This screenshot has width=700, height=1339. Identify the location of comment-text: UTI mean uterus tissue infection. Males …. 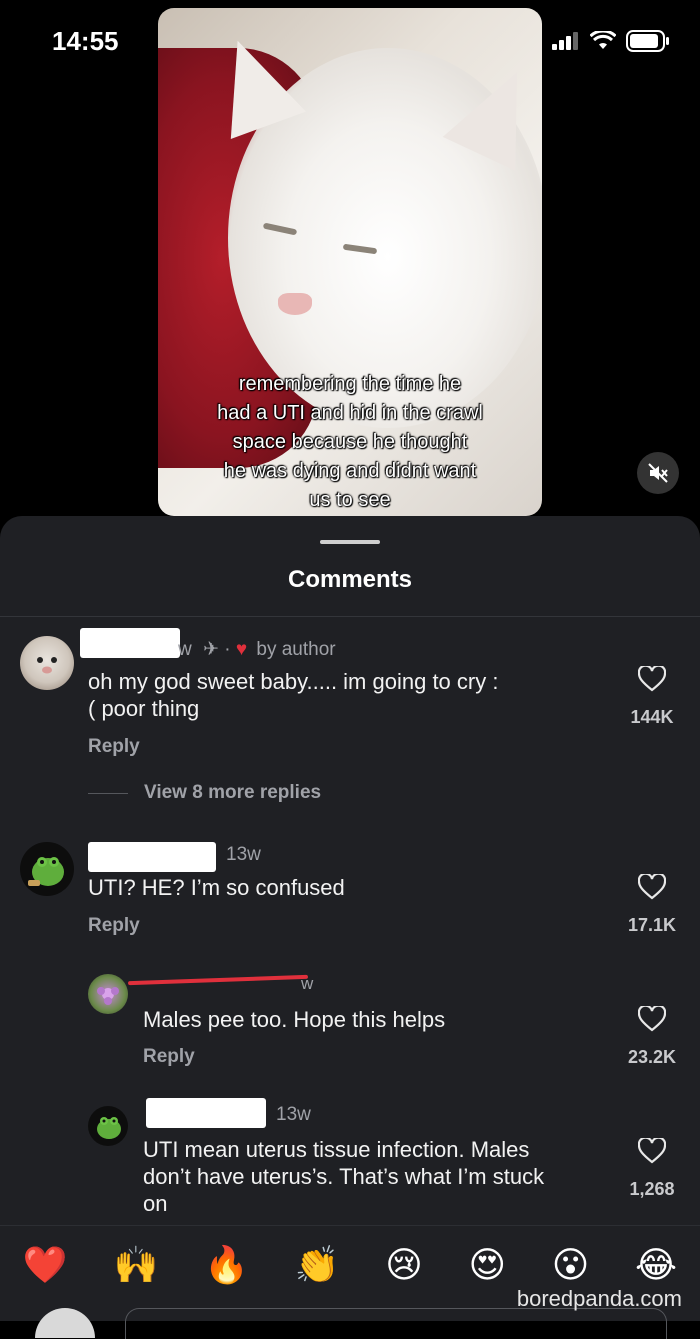
(343, 1176).